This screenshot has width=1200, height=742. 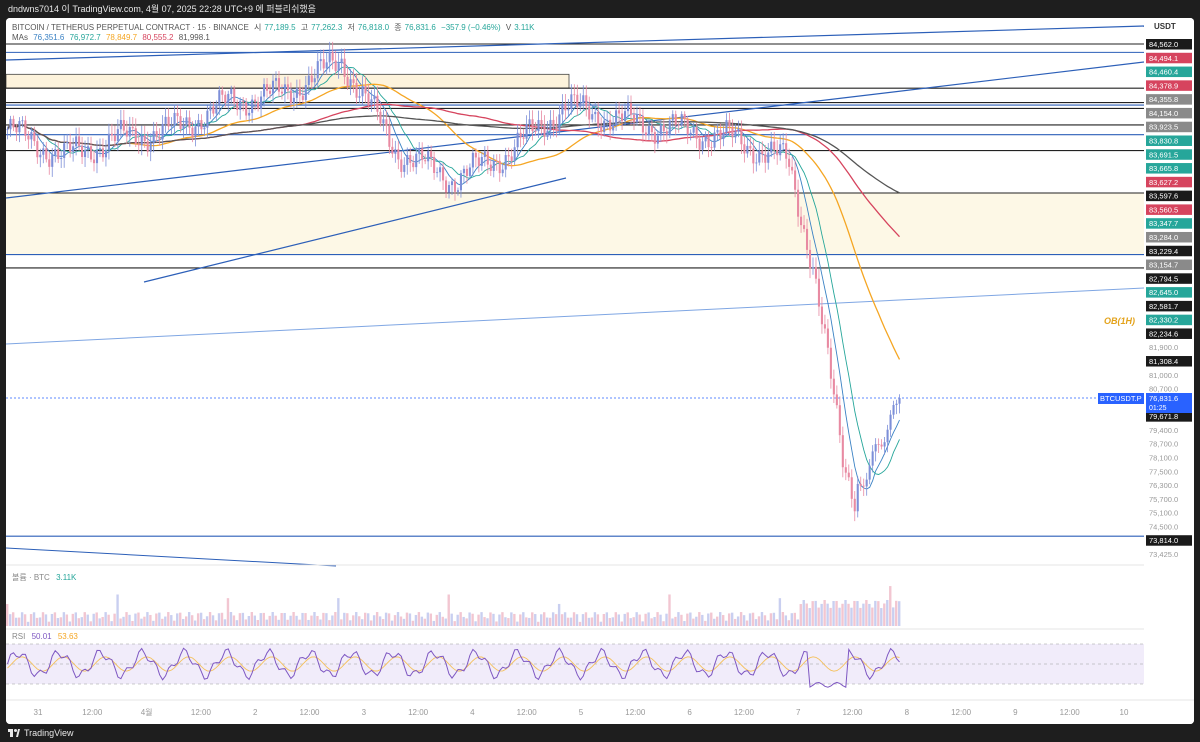 I want to click on price-axis-label: 82,234.6, so click(x=1163, y=333).